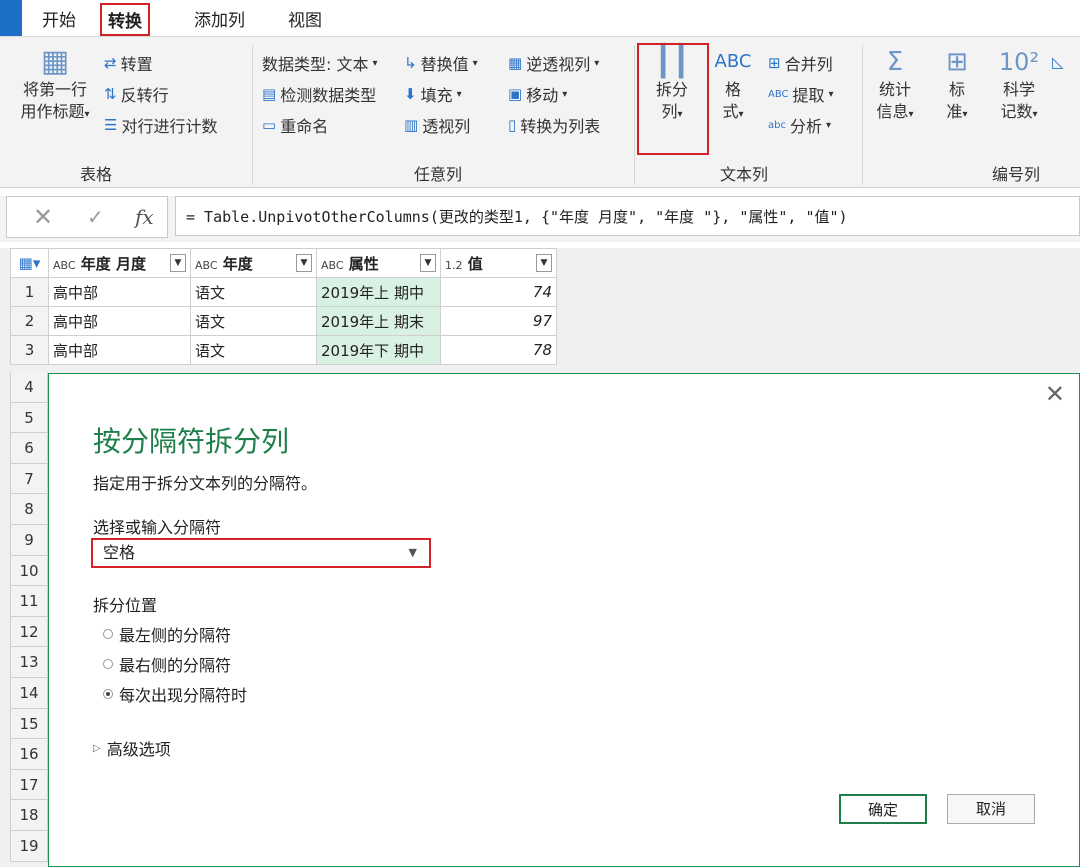  I want to click on fx-icon: fx, so click(144, 217).